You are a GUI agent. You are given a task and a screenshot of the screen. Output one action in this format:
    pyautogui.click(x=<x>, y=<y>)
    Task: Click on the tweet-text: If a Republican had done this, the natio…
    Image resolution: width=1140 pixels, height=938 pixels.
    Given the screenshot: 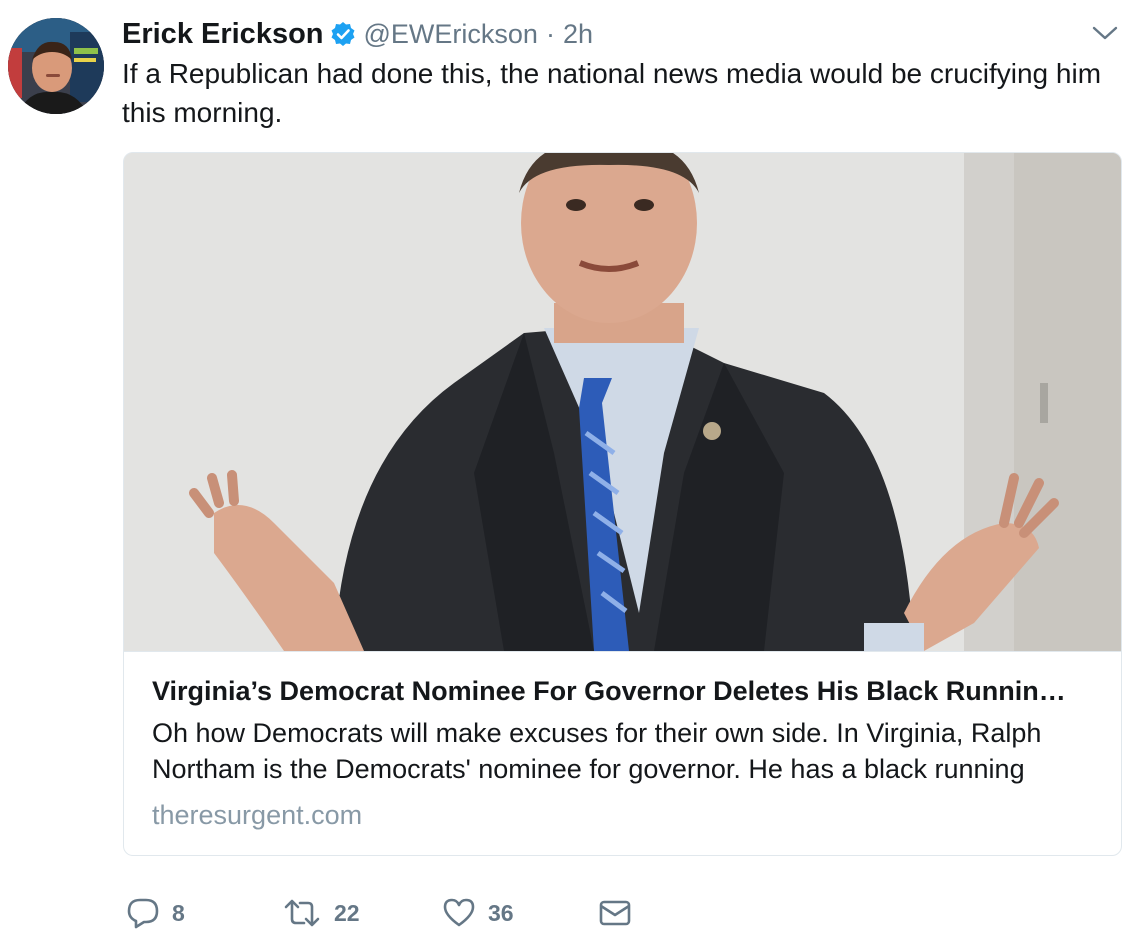 What is the action you would take?
    pyautogui.click(x=612, y=93)
    